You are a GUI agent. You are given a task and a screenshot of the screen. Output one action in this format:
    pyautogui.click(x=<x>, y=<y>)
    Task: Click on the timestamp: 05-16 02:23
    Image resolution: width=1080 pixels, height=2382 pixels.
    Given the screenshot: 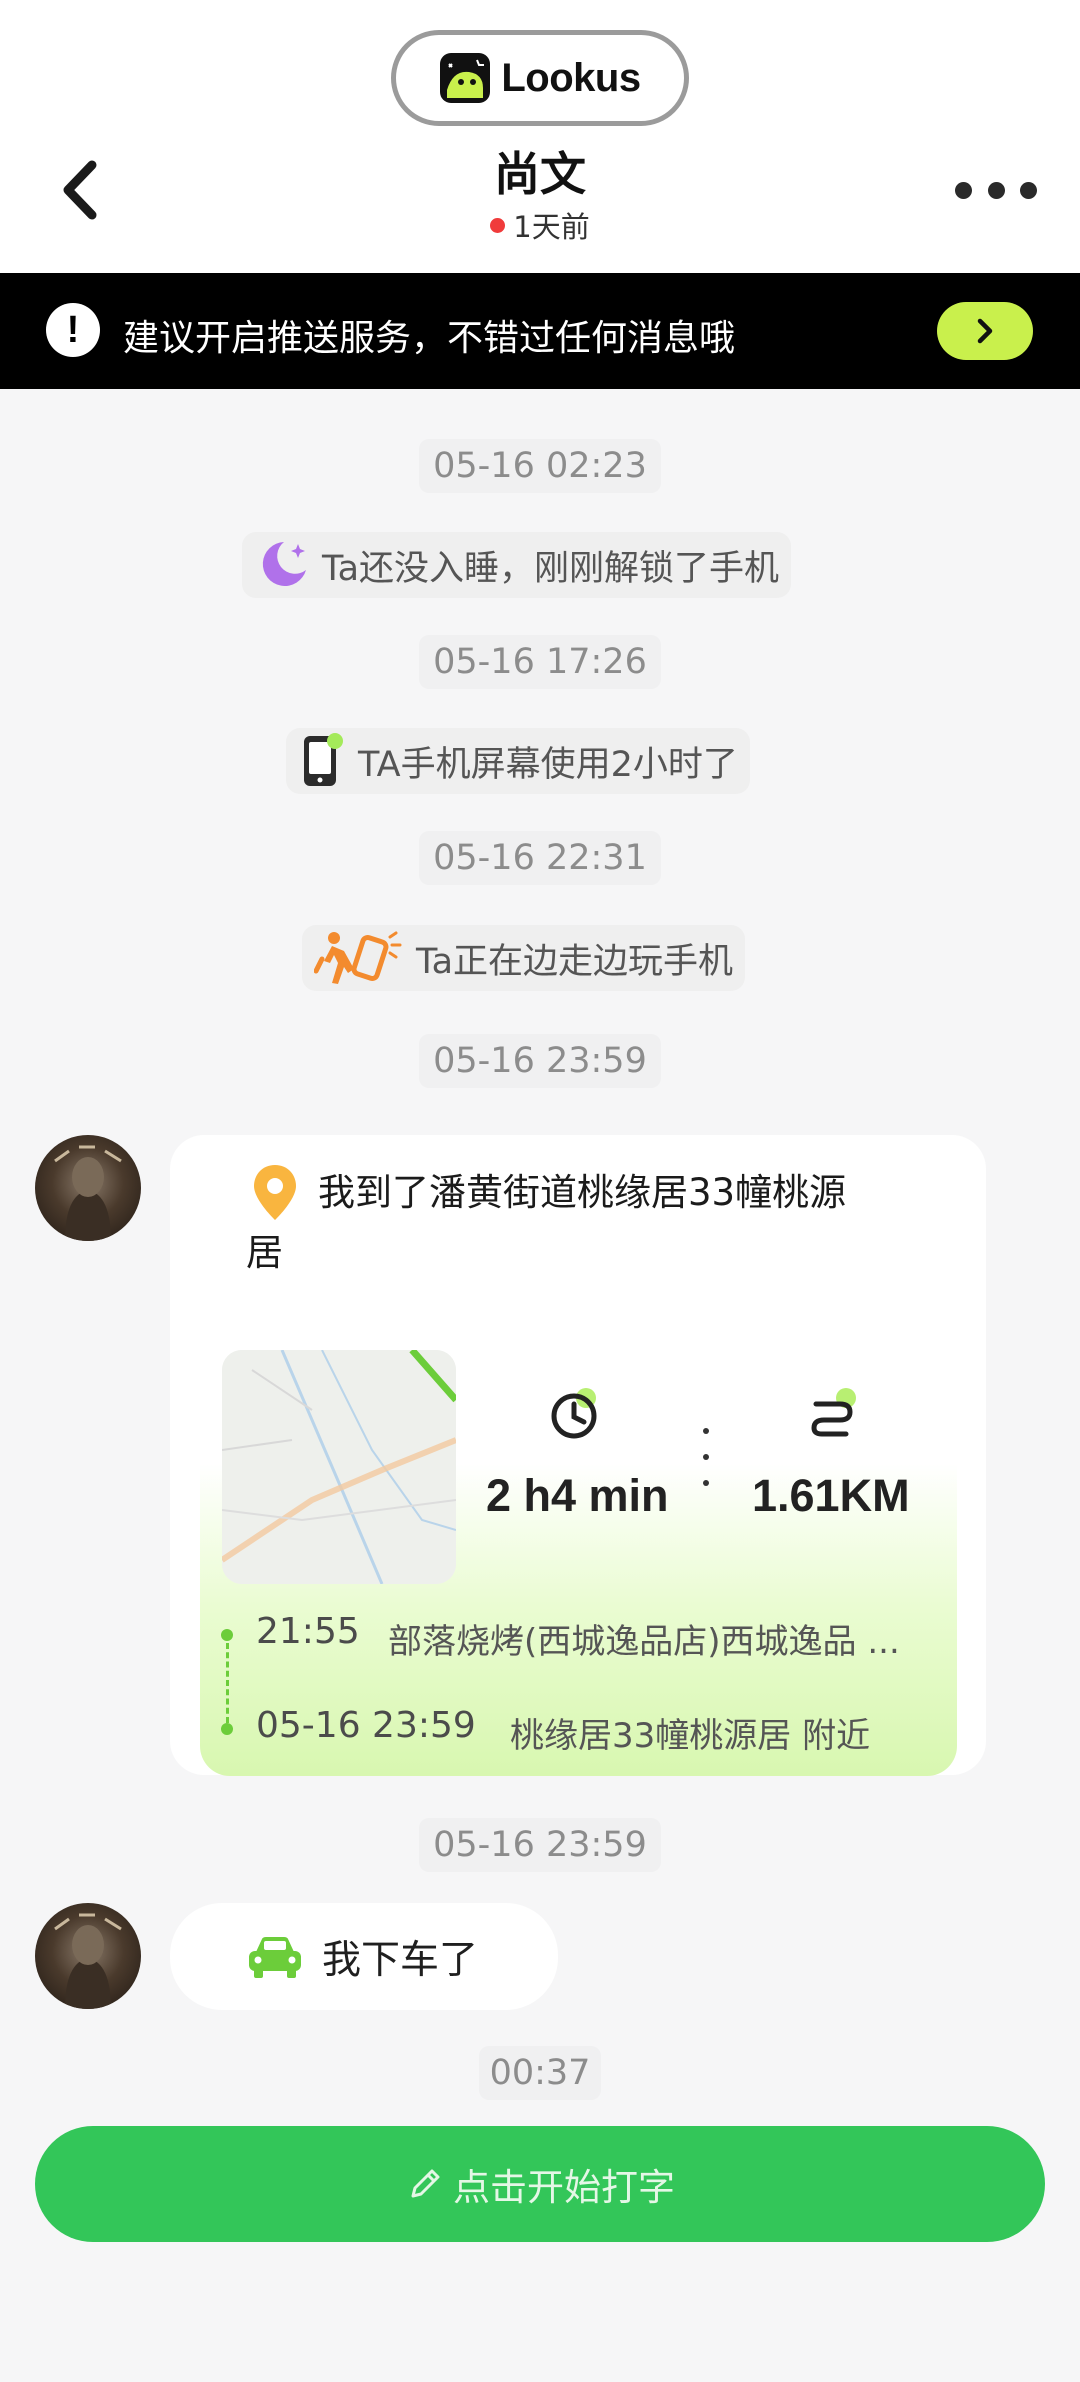 What is the action you would take?
    pyautogui.click(x=540, y=466)
    